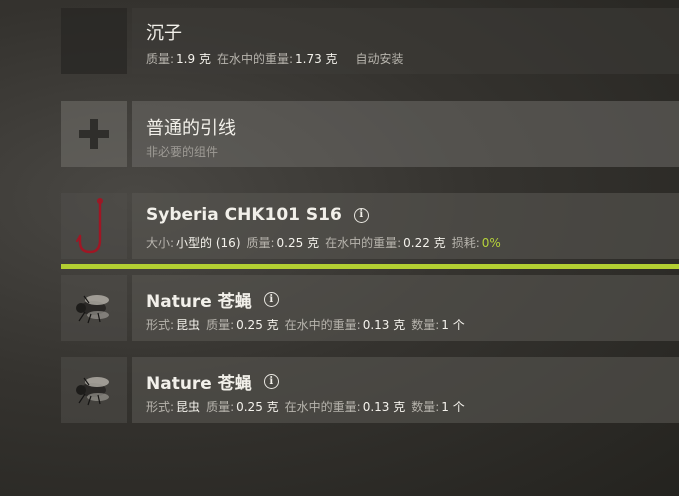  Describe the element at coordinates (405, 41) in the screenshot. I see `sinker-panel: 沉子 质量: 1.9 克在水中的重量: 1.73 克自动安装` at that location.